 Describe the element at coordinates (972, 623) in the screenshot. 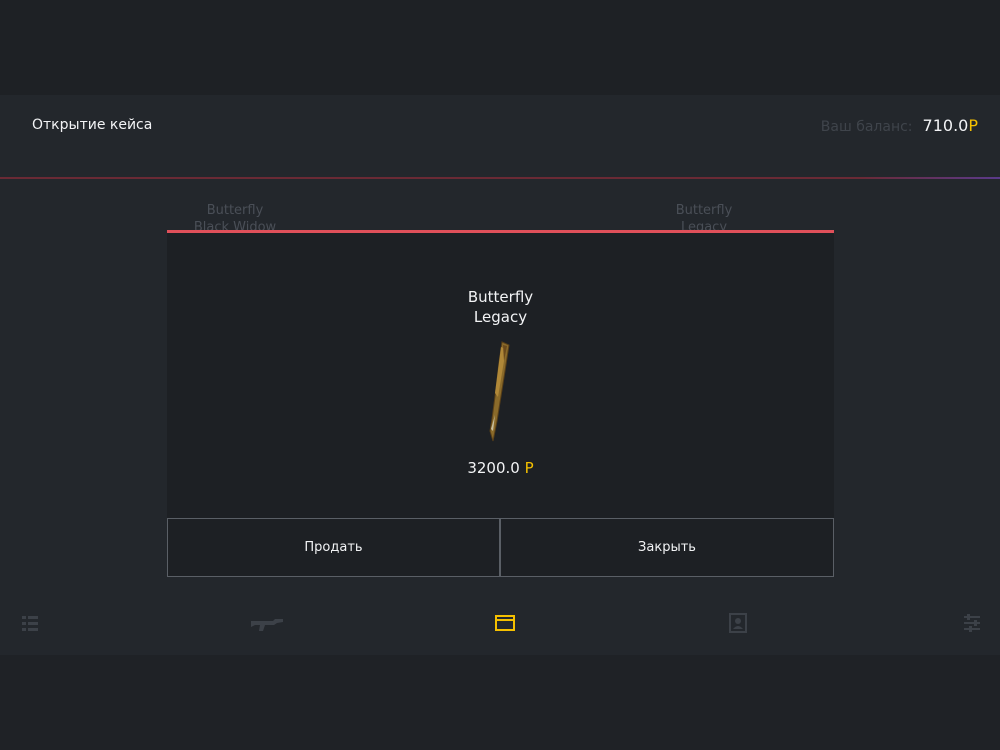

I see `settings-list-icon` at that location.